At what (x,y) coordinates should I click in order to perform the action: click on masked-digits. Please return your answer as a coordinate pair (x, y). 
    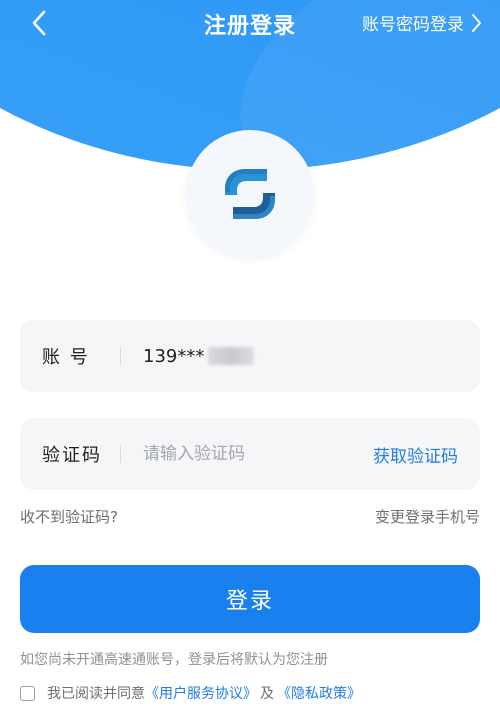
    Looking at the image, I should click on (231, 356).